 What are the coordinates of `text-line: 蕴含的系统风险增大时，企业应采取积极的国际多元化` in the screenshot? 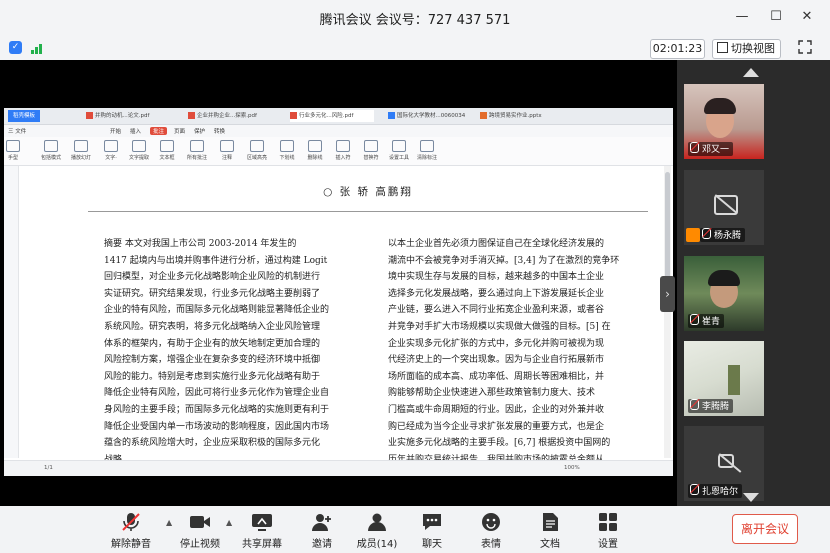 It's located at (212, 443).